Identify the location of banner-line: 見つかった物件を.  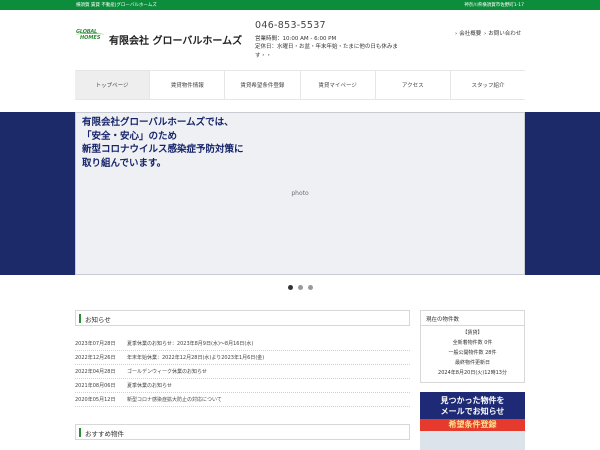
(472, 400).